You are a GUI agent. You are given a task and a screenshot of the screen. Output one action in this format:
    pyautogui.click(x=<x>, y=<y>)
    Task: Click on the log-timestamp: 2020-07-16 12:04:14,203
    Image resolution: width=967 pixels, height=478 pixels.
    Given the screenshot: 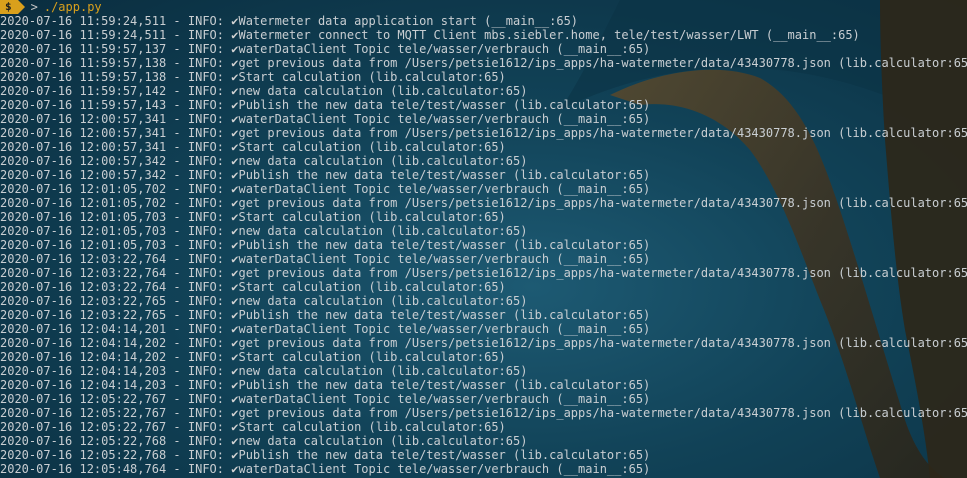 What is the action you would take?
    pyautogui.click(x=83, y=371)
    